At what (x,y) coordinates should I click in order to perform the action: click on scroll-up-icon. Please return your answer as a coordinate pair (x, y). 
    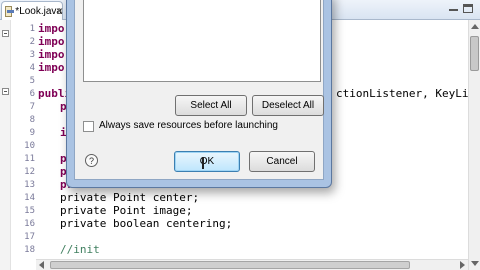
    Looking at the image, I should click on (475, 26).